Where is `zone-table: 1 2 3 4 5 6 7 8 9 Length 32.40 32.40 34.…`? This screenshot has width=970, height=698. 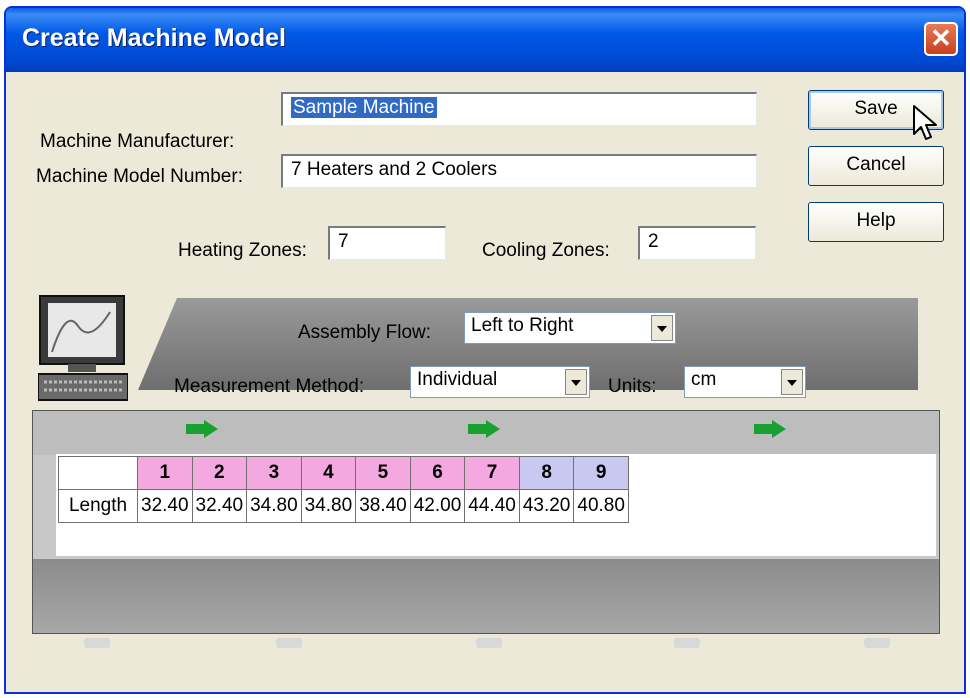
zone-table: 1 2 3 4 5 6 7 8 9 Length 32.40 32.40 34.… is located at coordinates (343, 489).